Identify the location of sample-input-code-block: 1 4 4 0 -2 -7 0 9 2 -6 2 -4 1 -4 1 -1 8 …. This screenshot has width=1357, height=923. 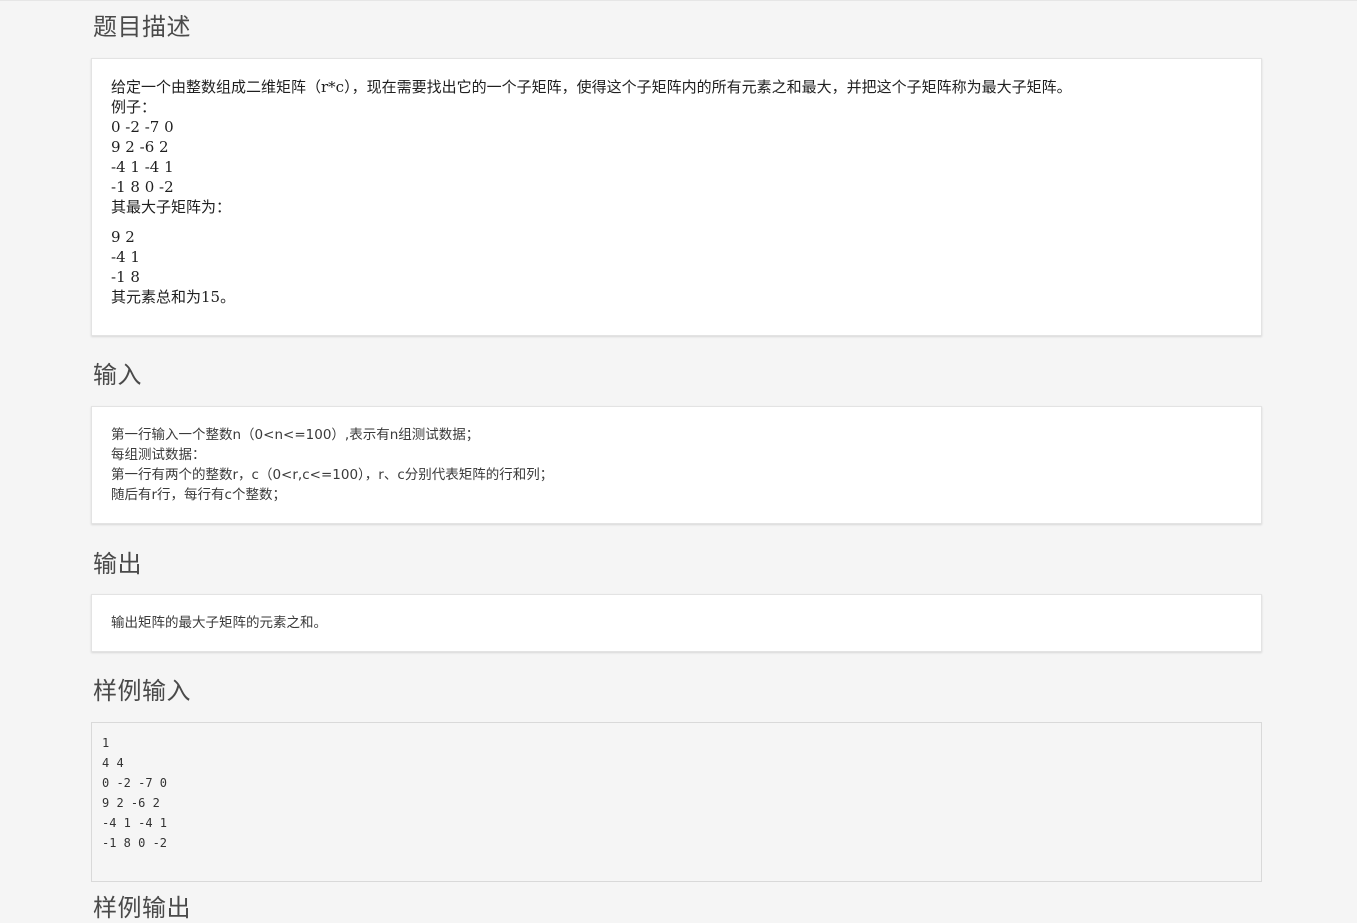
(676, 802).